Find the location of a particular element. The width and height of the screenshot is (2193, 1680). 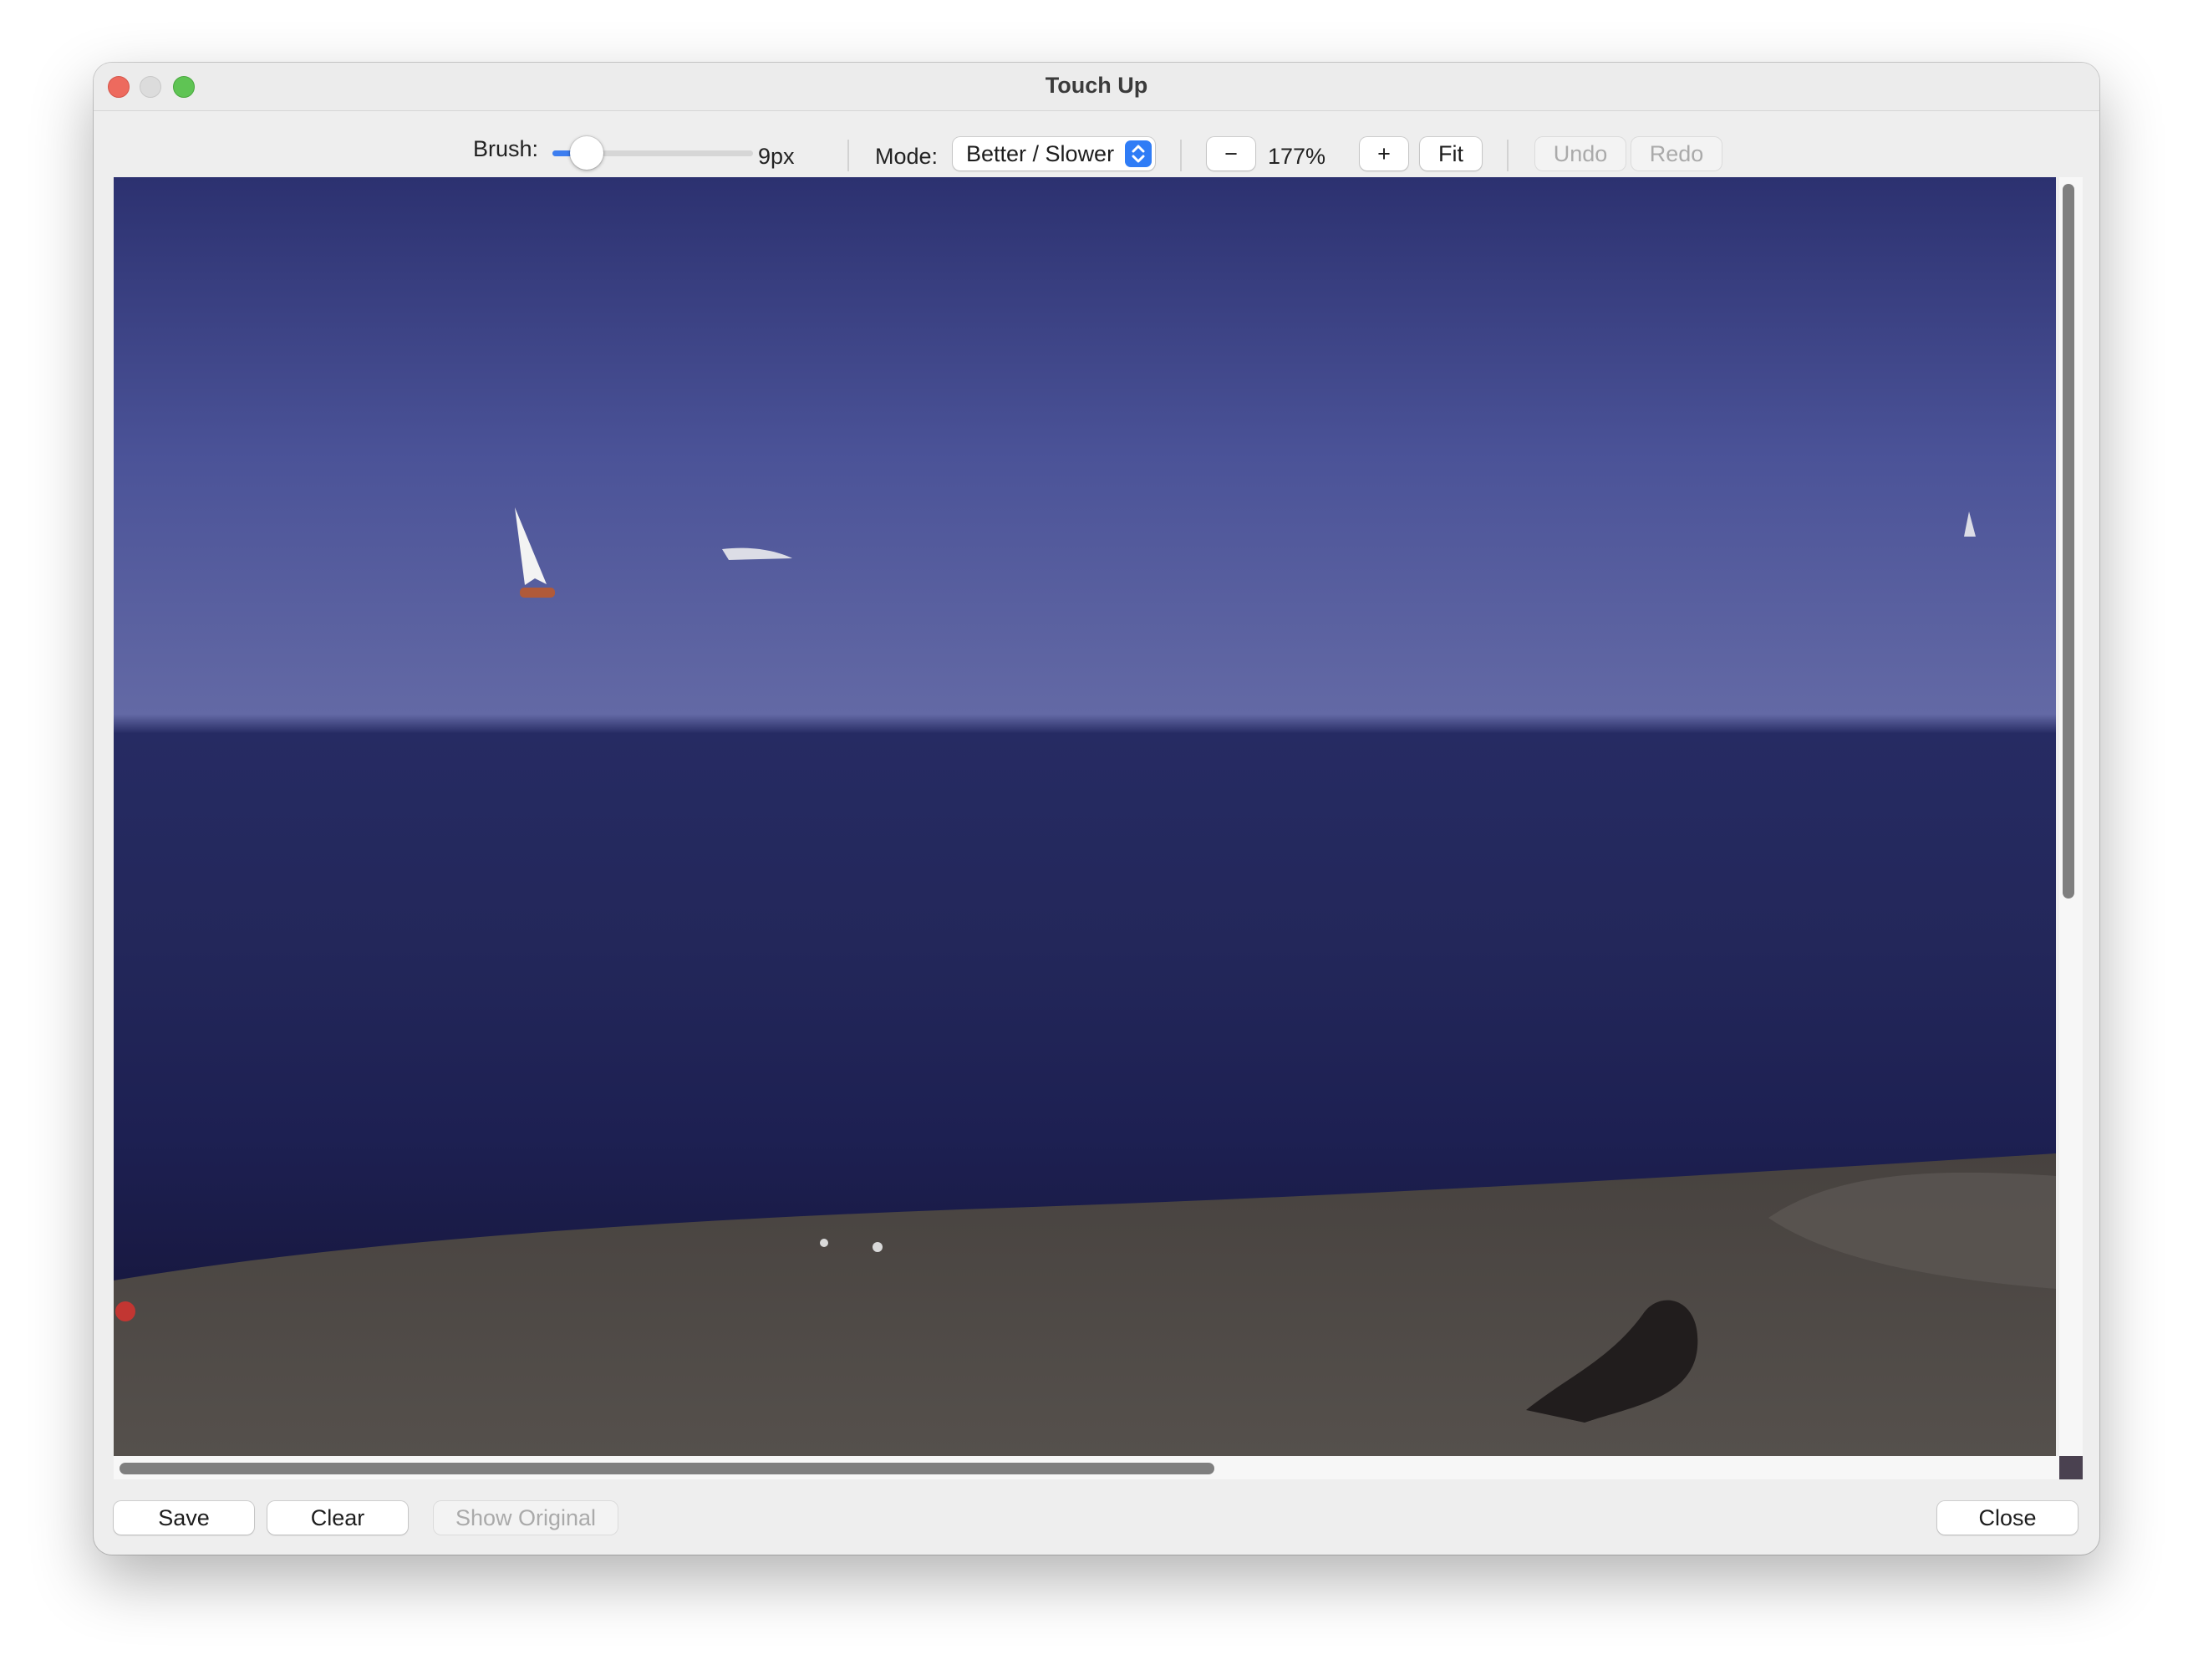

redo-button: Redo is located at coordinates (1676, 154).